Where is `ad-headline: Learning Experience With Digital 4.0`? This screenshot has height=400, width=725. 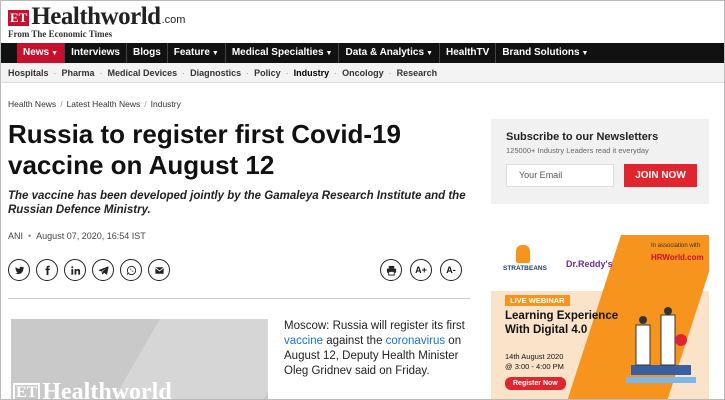 ad-headline: Learning Experience With Digital 4.0 is located at coordinates (562, 323).